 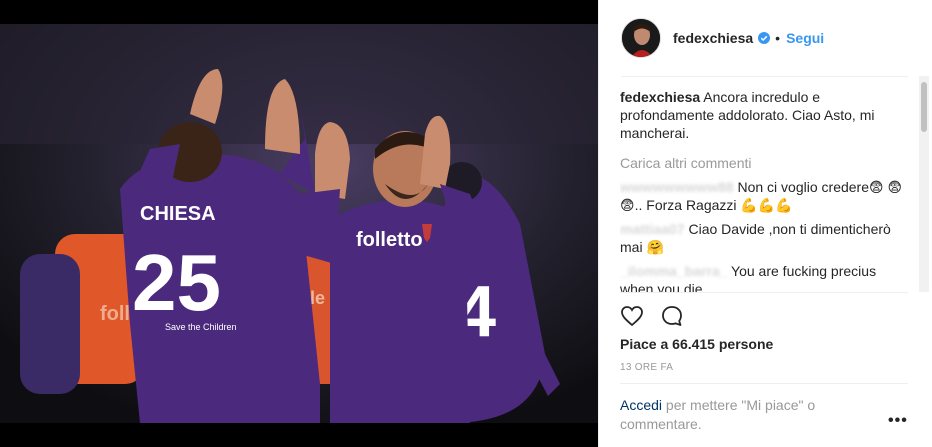 What do you see at coordinates (652, 229) in the screenshot?
I see `comment-username: mattiaa07` at bounding box center [652, 229].